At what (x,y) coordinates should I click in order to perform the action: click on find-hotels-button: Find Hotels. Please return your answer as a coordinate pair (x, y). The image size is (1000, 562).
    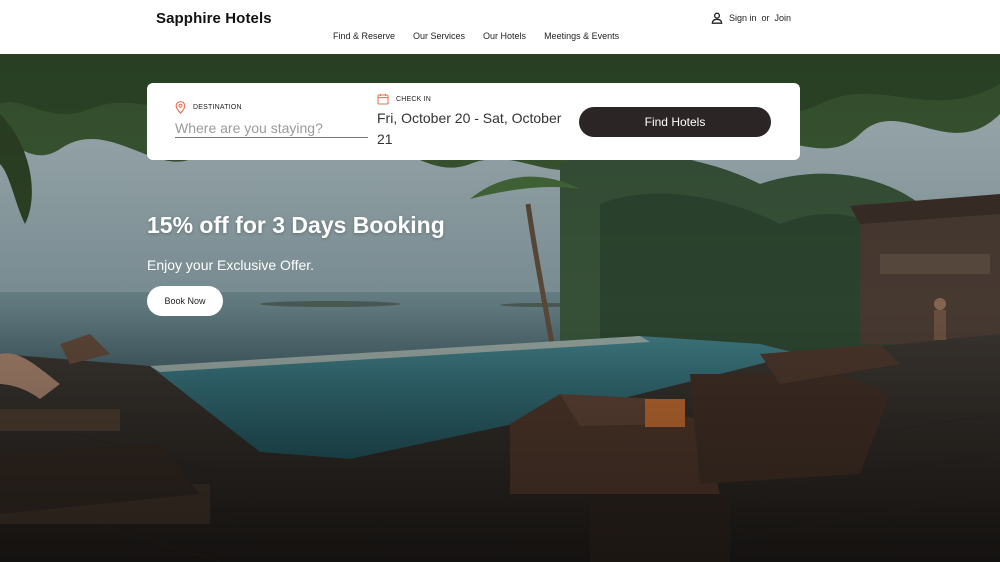
    Looking at the image, I should click on (675, 122).